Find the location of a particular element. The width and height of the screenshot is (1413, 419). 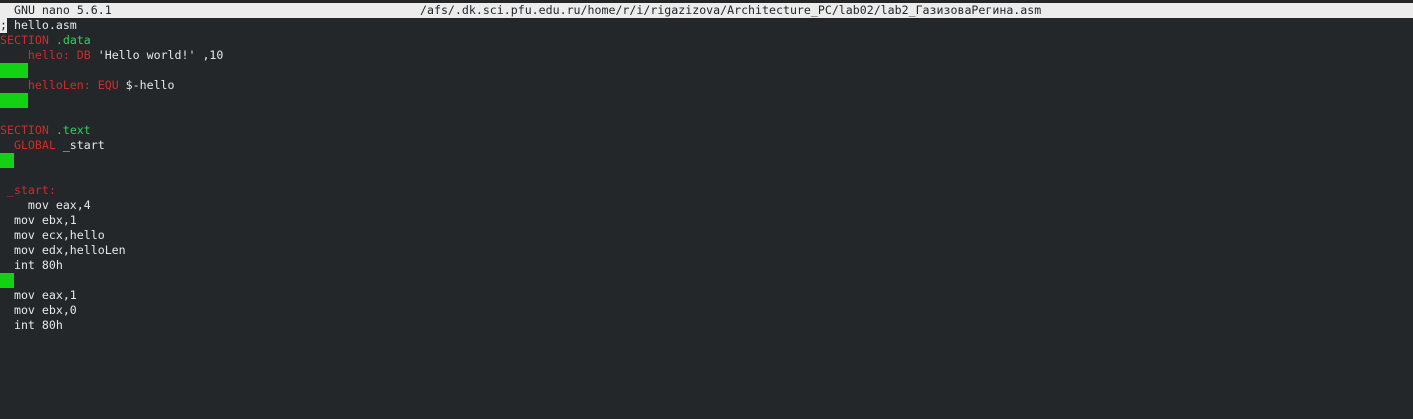

code-text: _start is located at coordinates (80, 145).